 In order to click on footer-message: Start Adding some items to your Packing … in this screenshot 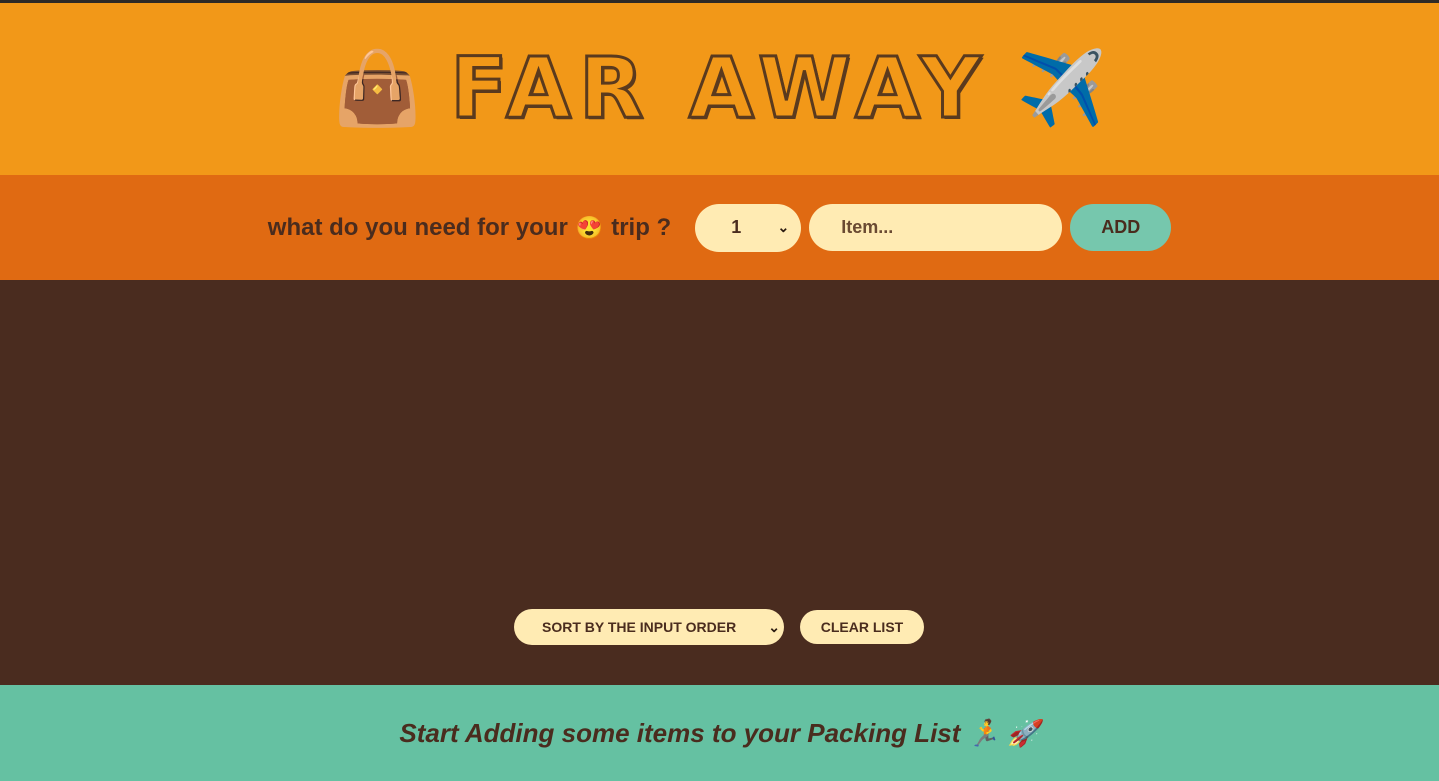, I will do `click(719, 732)`.